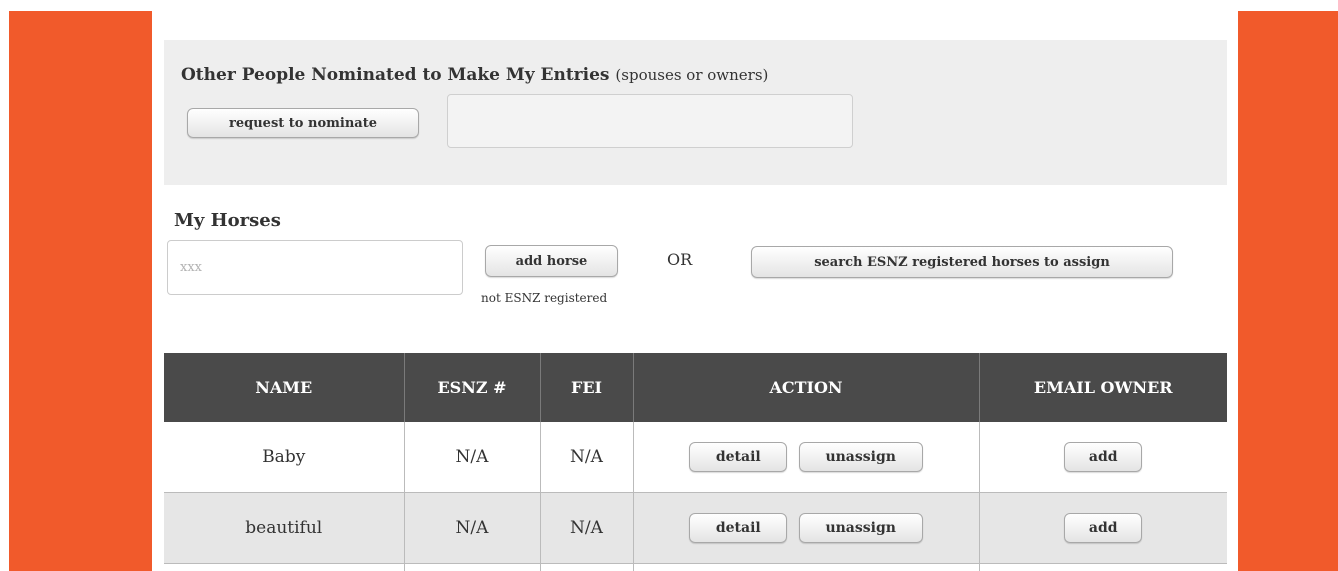 This screenshot has height=571, width=1338. I want to click on column-header-esnz: ESNZ #, so click(472, 387).